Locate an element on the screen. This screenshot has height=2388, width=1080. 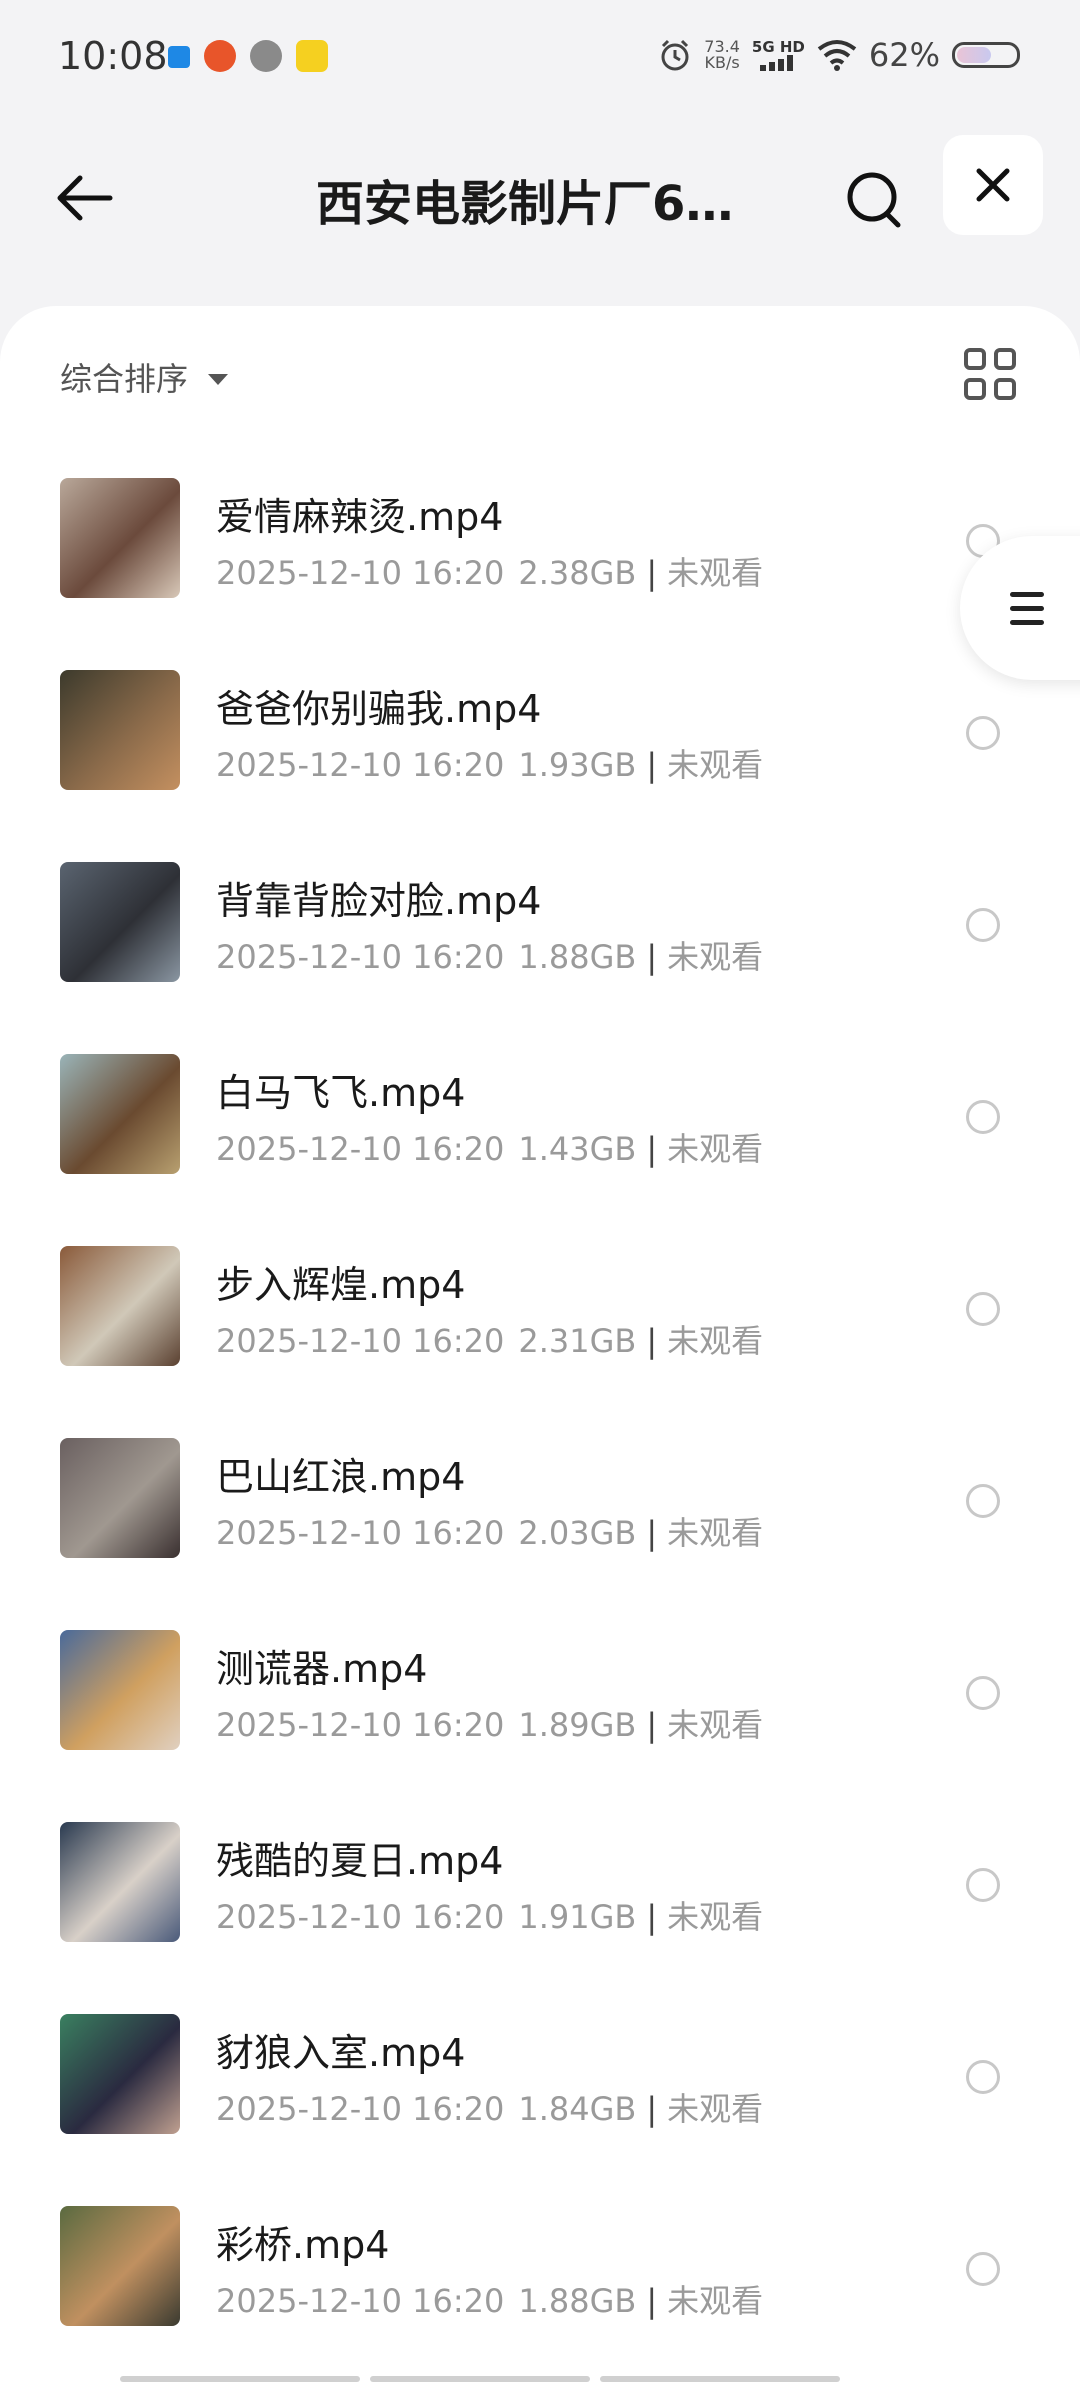
grid-view-button is located at coordinates (990, 374).